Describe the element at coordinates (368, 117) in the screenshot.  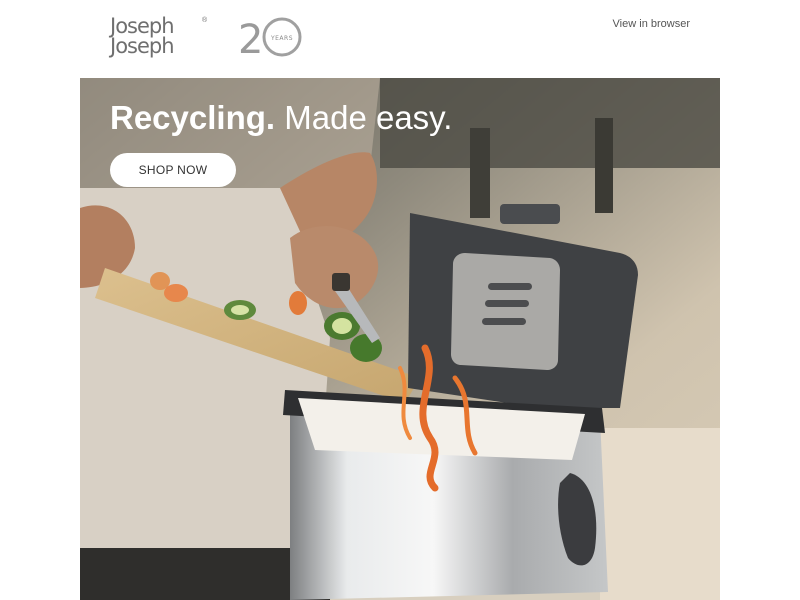
I see `hero-headline-light: Made easy.` at that location.